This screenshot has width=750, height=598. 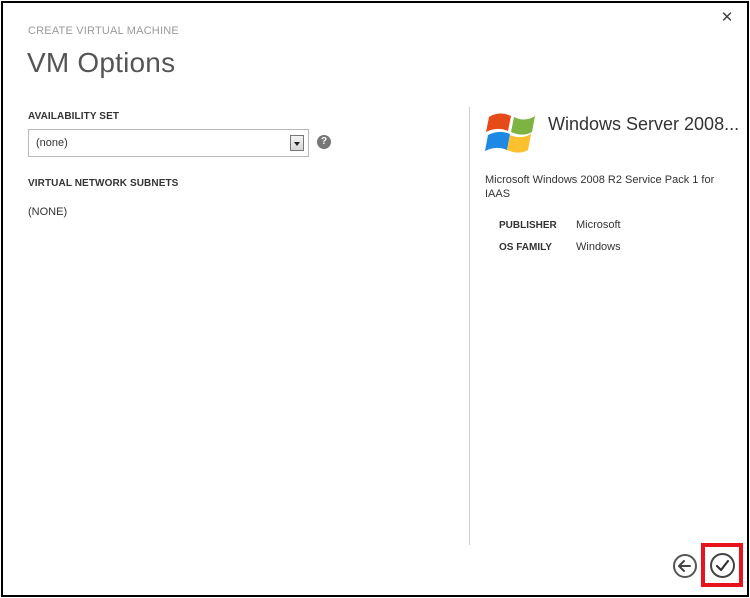 I want to click on checkmark-icon, so click(x=722, y=565).